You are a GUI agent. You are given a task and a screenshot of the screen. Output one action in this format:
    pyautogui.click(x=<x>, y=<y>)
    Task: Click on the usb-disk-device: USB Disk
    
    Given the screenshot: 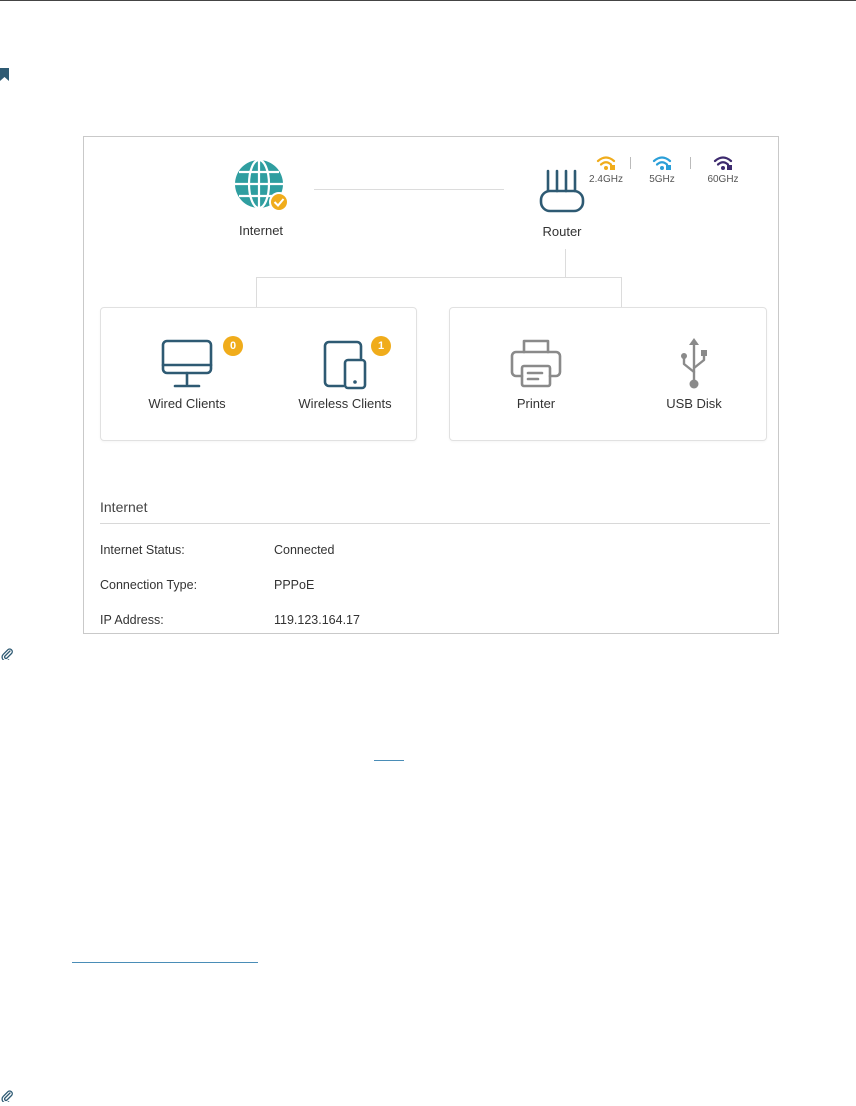 What is the action you would take?
    pyautogui.click(x=694, y=374)
    